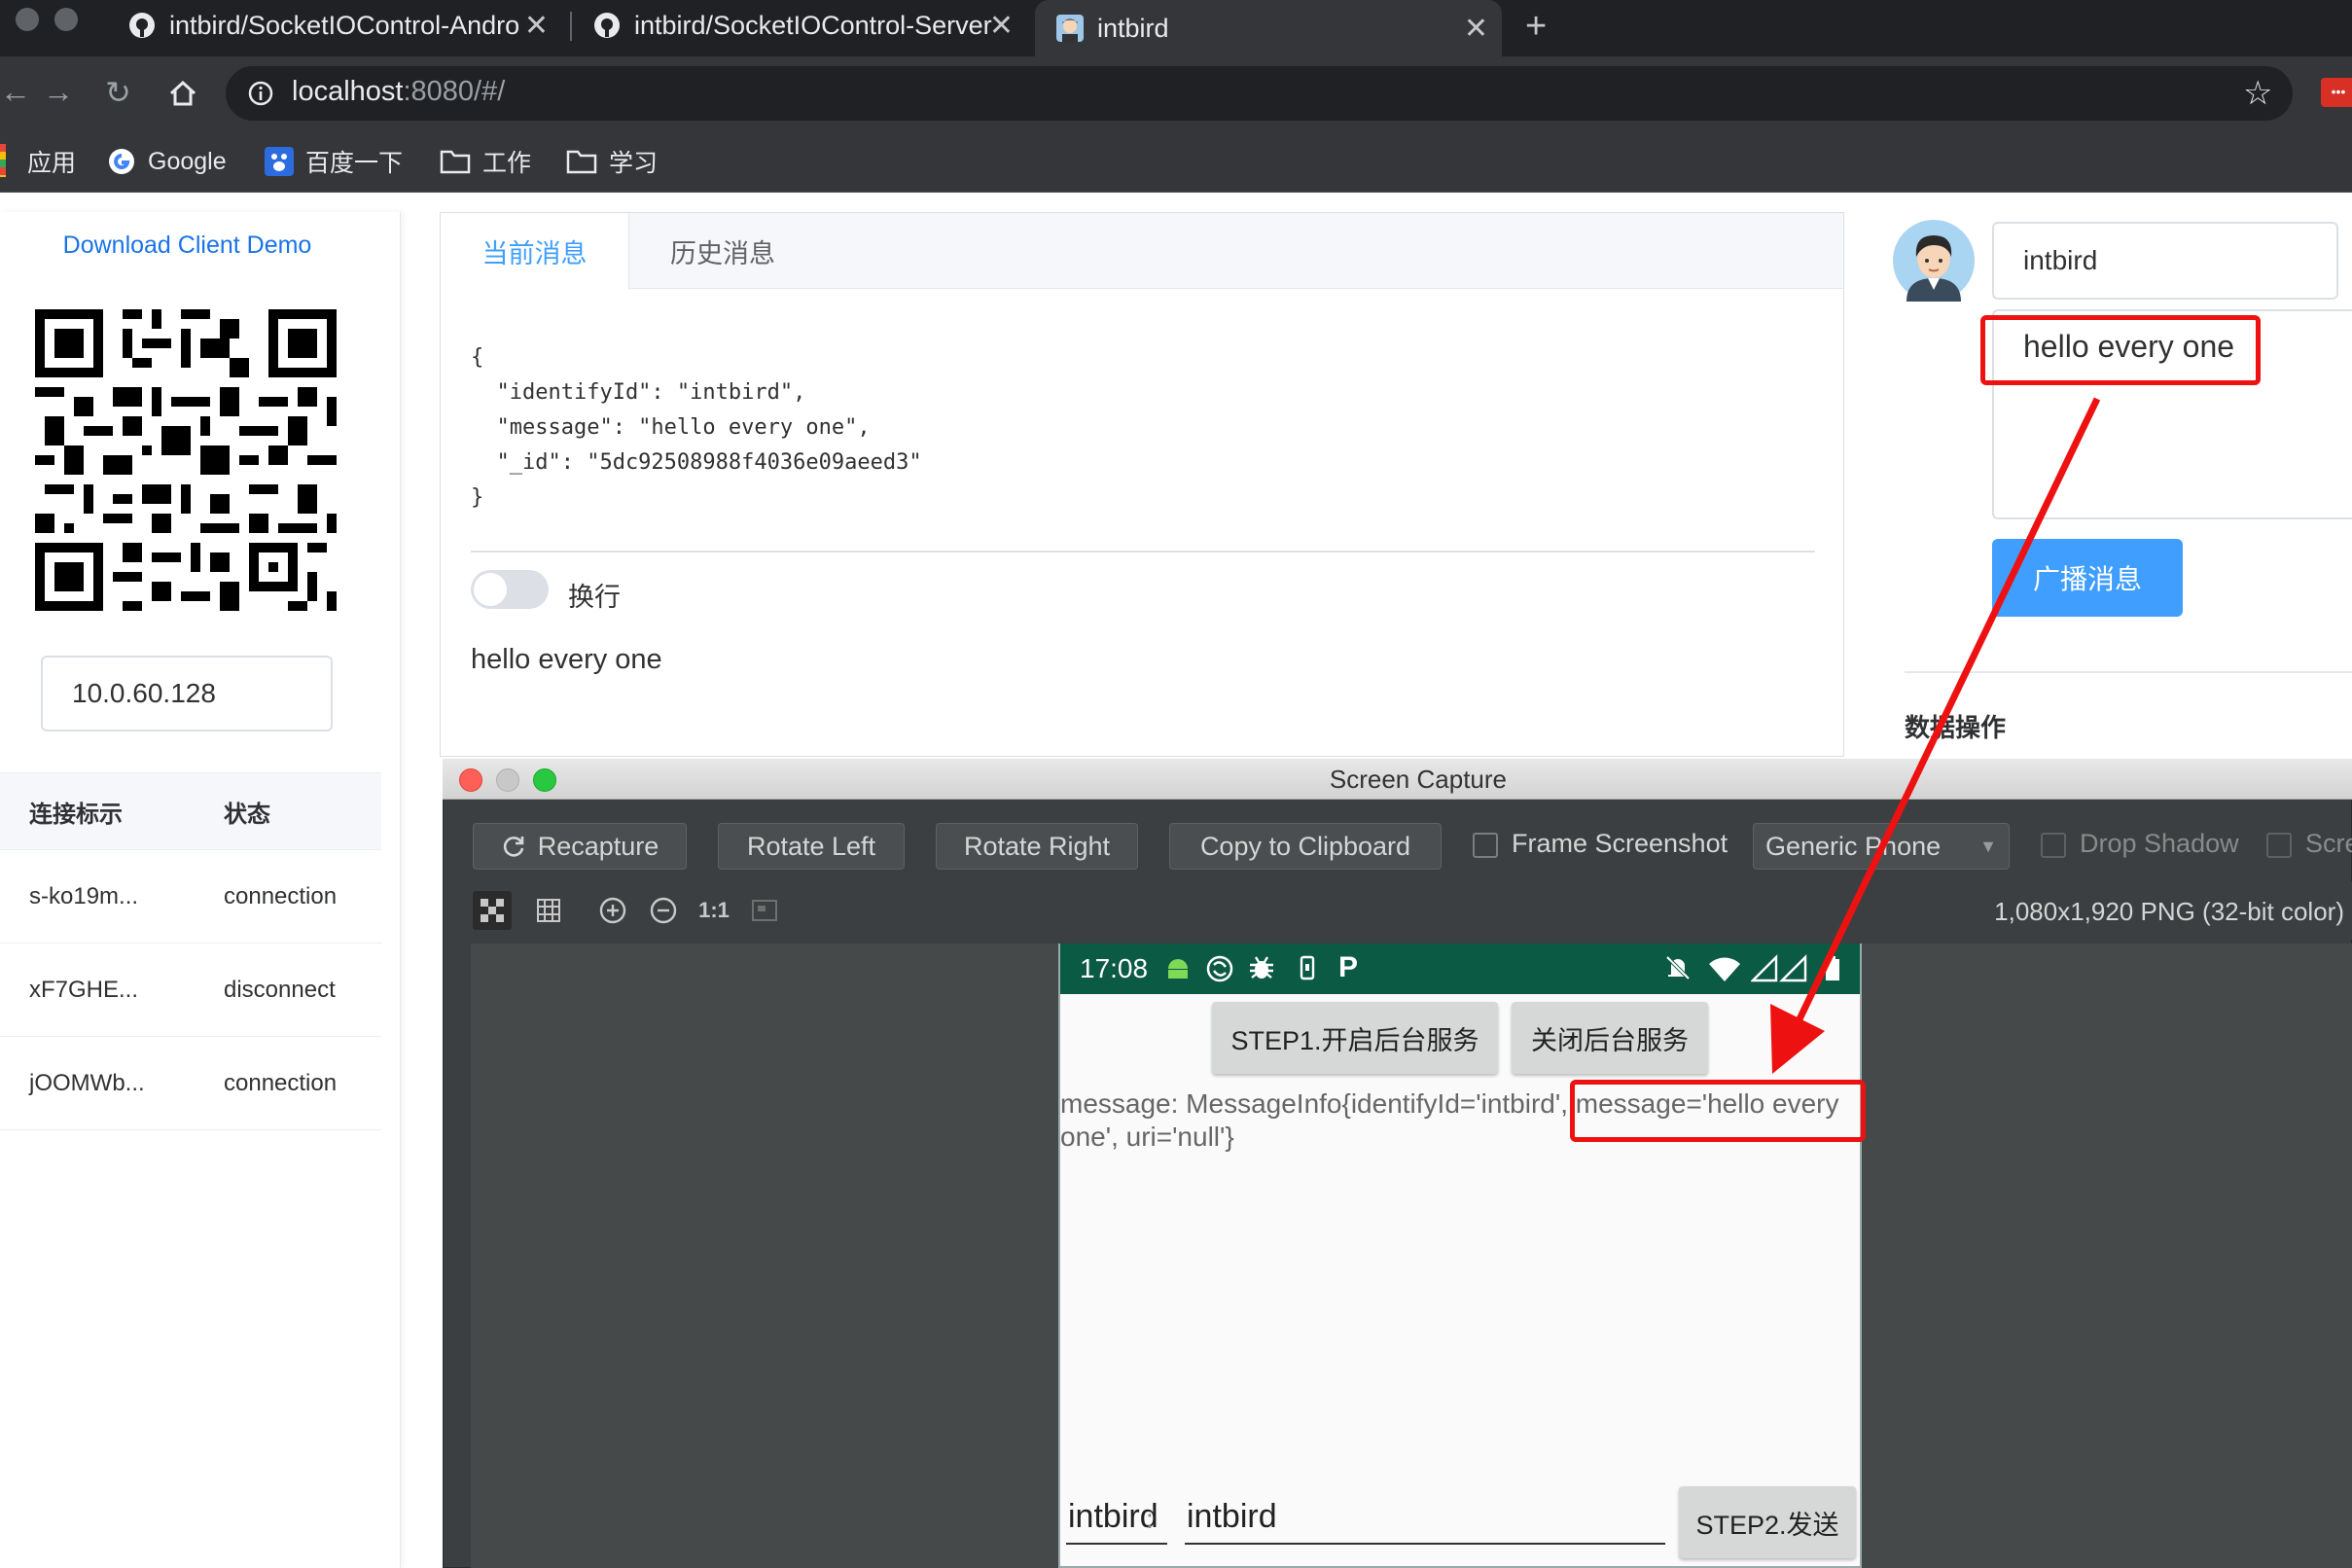  I want to click on parking-icon: P, so click(1348, 967).